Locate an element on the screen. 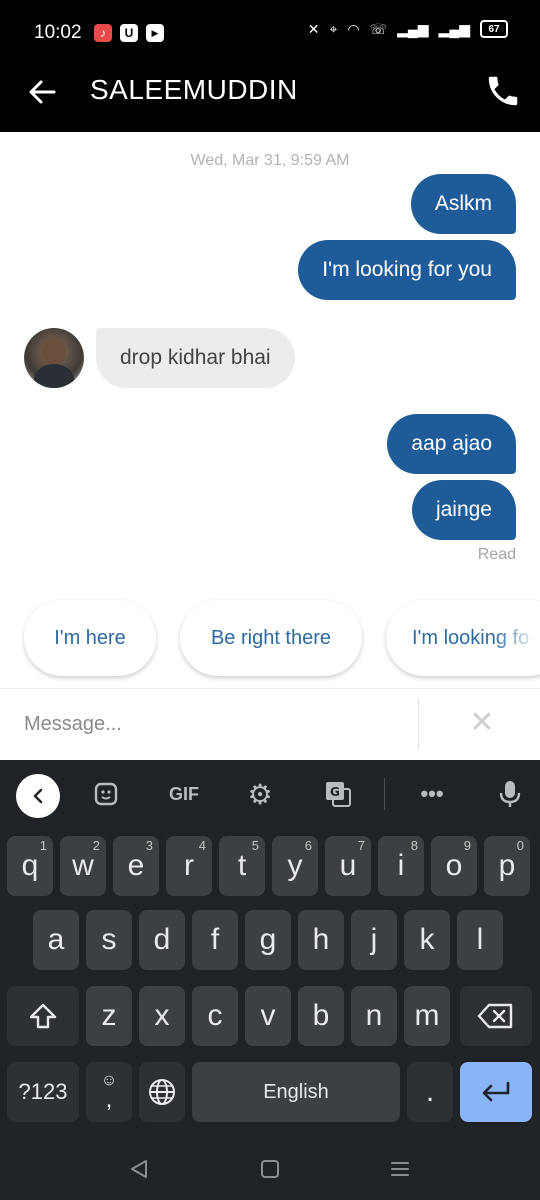  clear-icon: ✕ is located at coordinates (482, 723).